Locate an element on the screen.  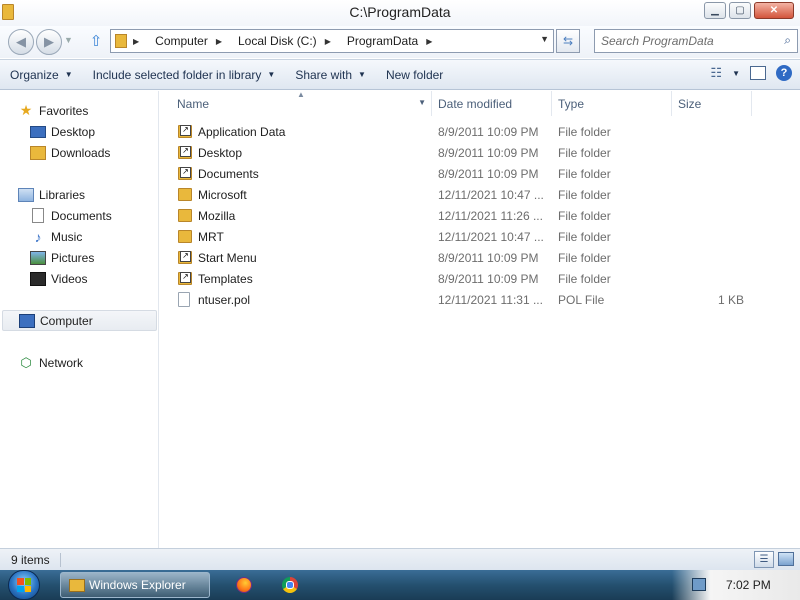
file-row: Templates 8/9/2011 10:09 PM File folder is located at coordinates (480, 279).